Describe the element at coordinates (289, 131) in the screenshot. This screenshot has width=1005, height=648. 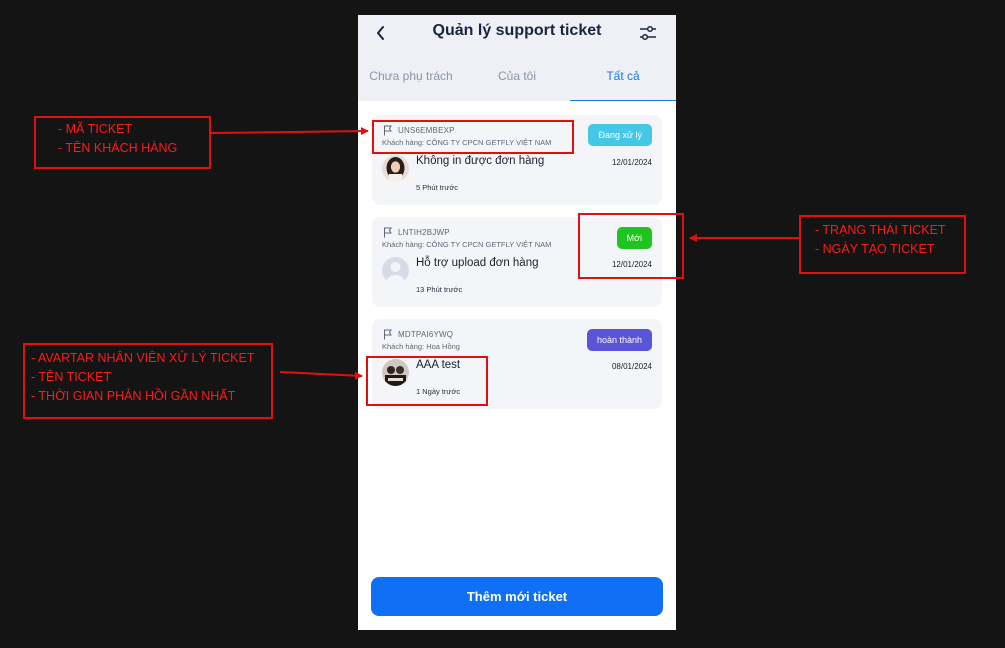
I see `arrow-code-customer` at that location.